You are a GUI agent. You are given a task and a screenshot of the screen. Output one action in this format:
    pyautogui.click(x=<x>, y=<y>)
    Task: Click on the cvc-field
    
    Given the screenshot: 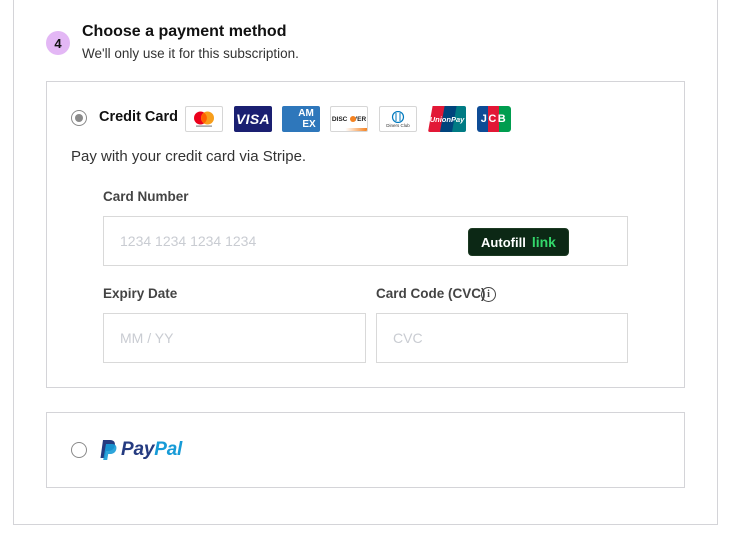 What is the action you would take?
    pyautogui.click(x=502, y=338)
    